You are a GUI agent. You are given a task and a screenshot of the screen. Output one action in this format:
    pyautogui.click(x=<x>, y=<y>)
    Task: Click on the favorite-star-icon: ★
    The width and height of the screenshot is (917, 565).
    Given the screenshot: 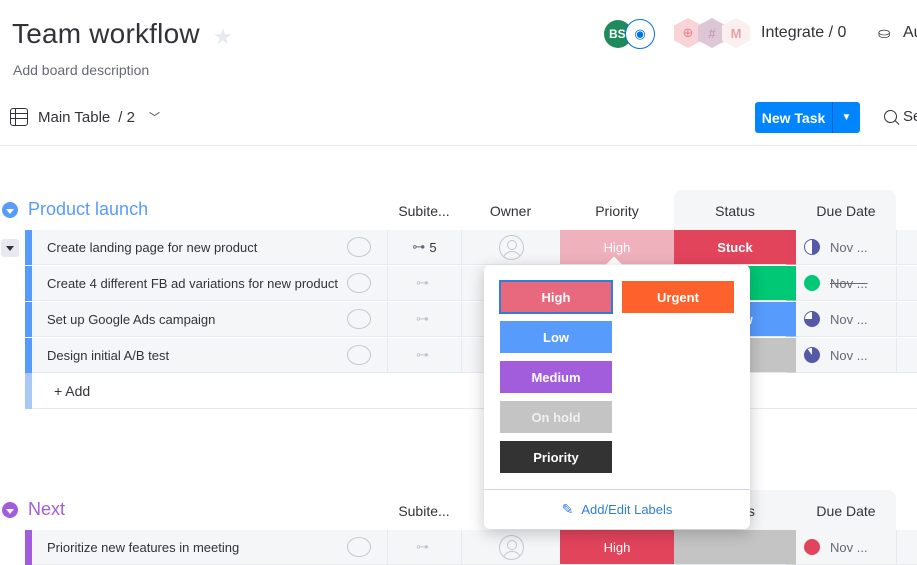 What is the action you would take?
    pyautogui.click(x=223, y=37)
    